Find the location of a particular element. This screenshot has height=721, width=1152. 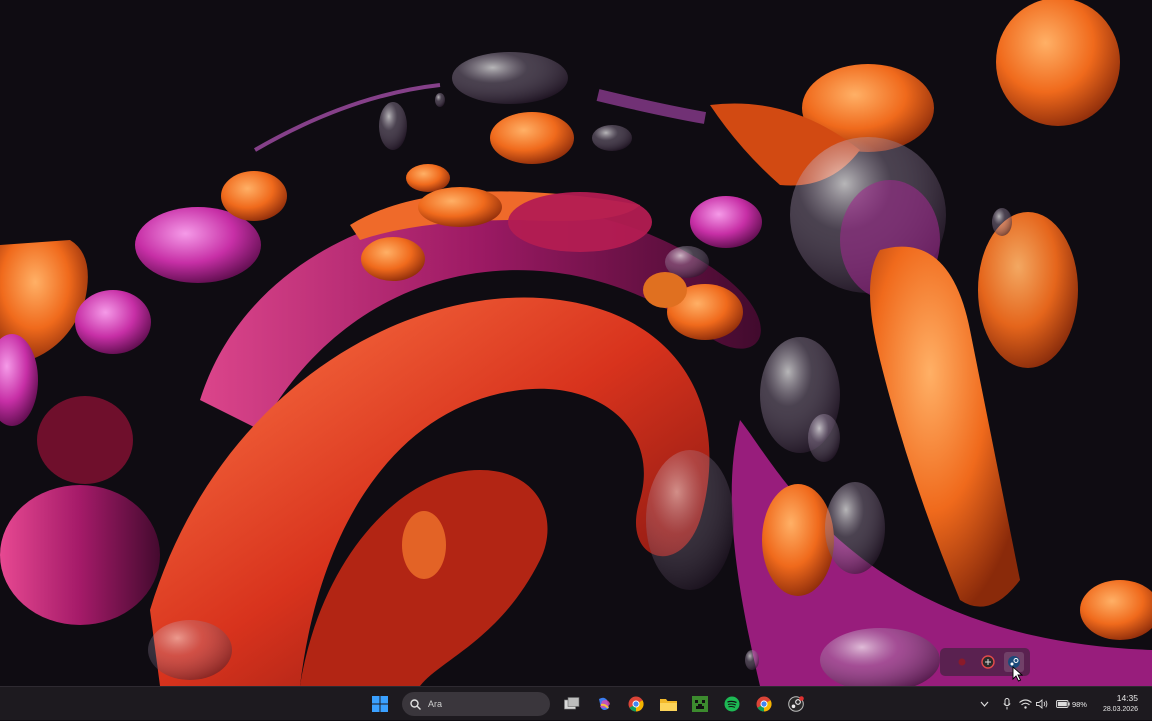

file-explorer-button is located at coordinates (668, 704).